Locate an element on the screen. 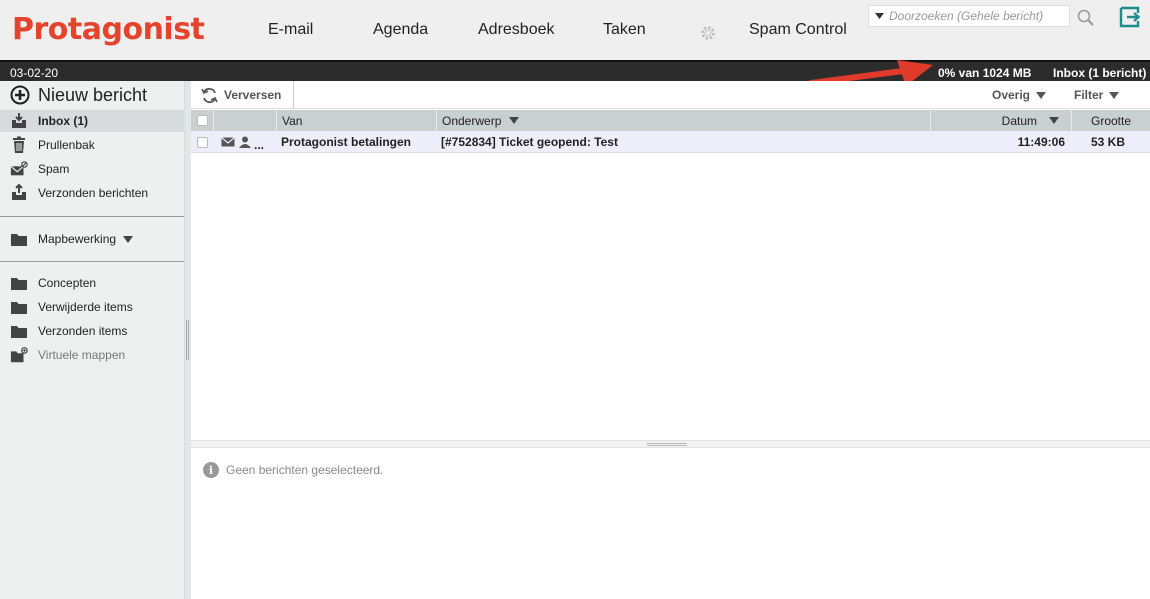 This screenshot has width=1150, height=599. select-all-checkbox is located at coordinates (202, 120).